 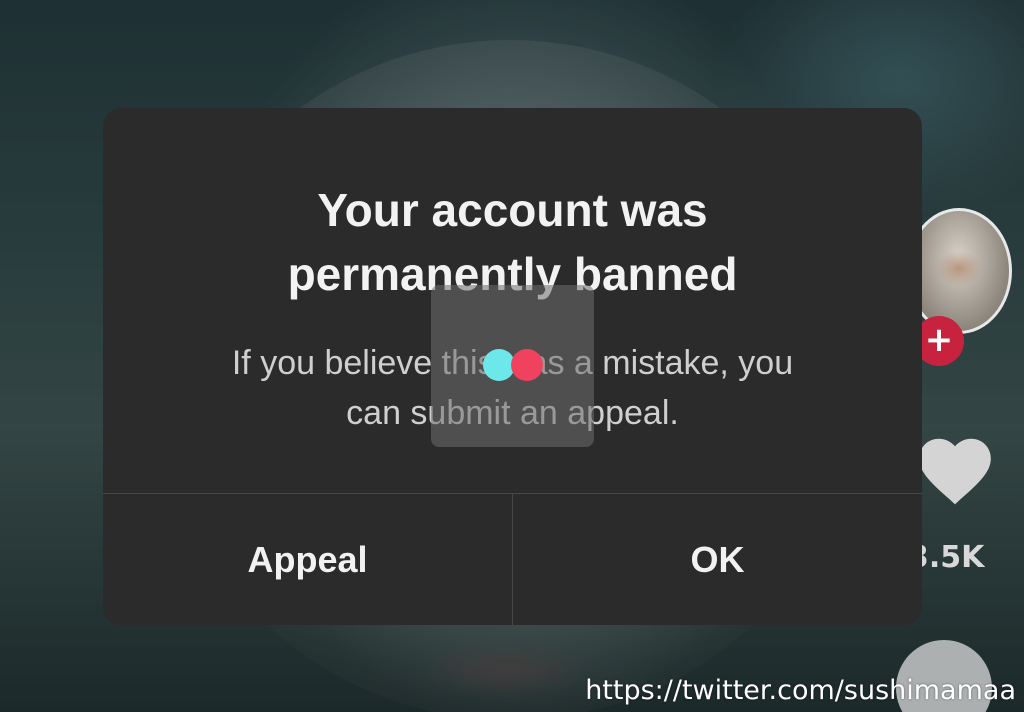 What do you see at coordinates (717, 559) in the screenshot?
I see `ok-button: OK` at bounding box center [717, 559].